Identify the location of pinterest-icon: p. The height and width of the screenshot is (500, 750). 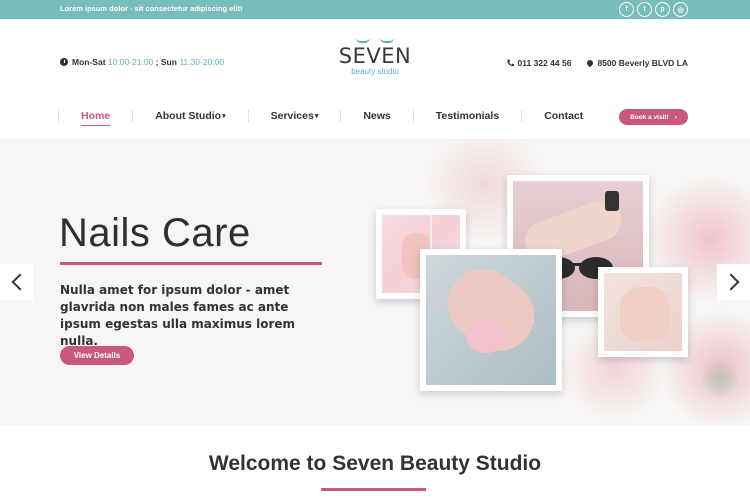
(662, 9).